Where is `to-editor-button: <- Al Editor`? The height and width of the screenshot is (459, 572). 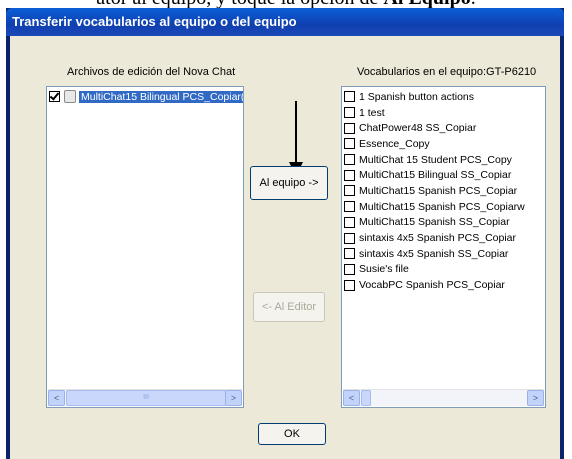 to-editor-button: <- Al Editor is located at coordinates (289, 307).